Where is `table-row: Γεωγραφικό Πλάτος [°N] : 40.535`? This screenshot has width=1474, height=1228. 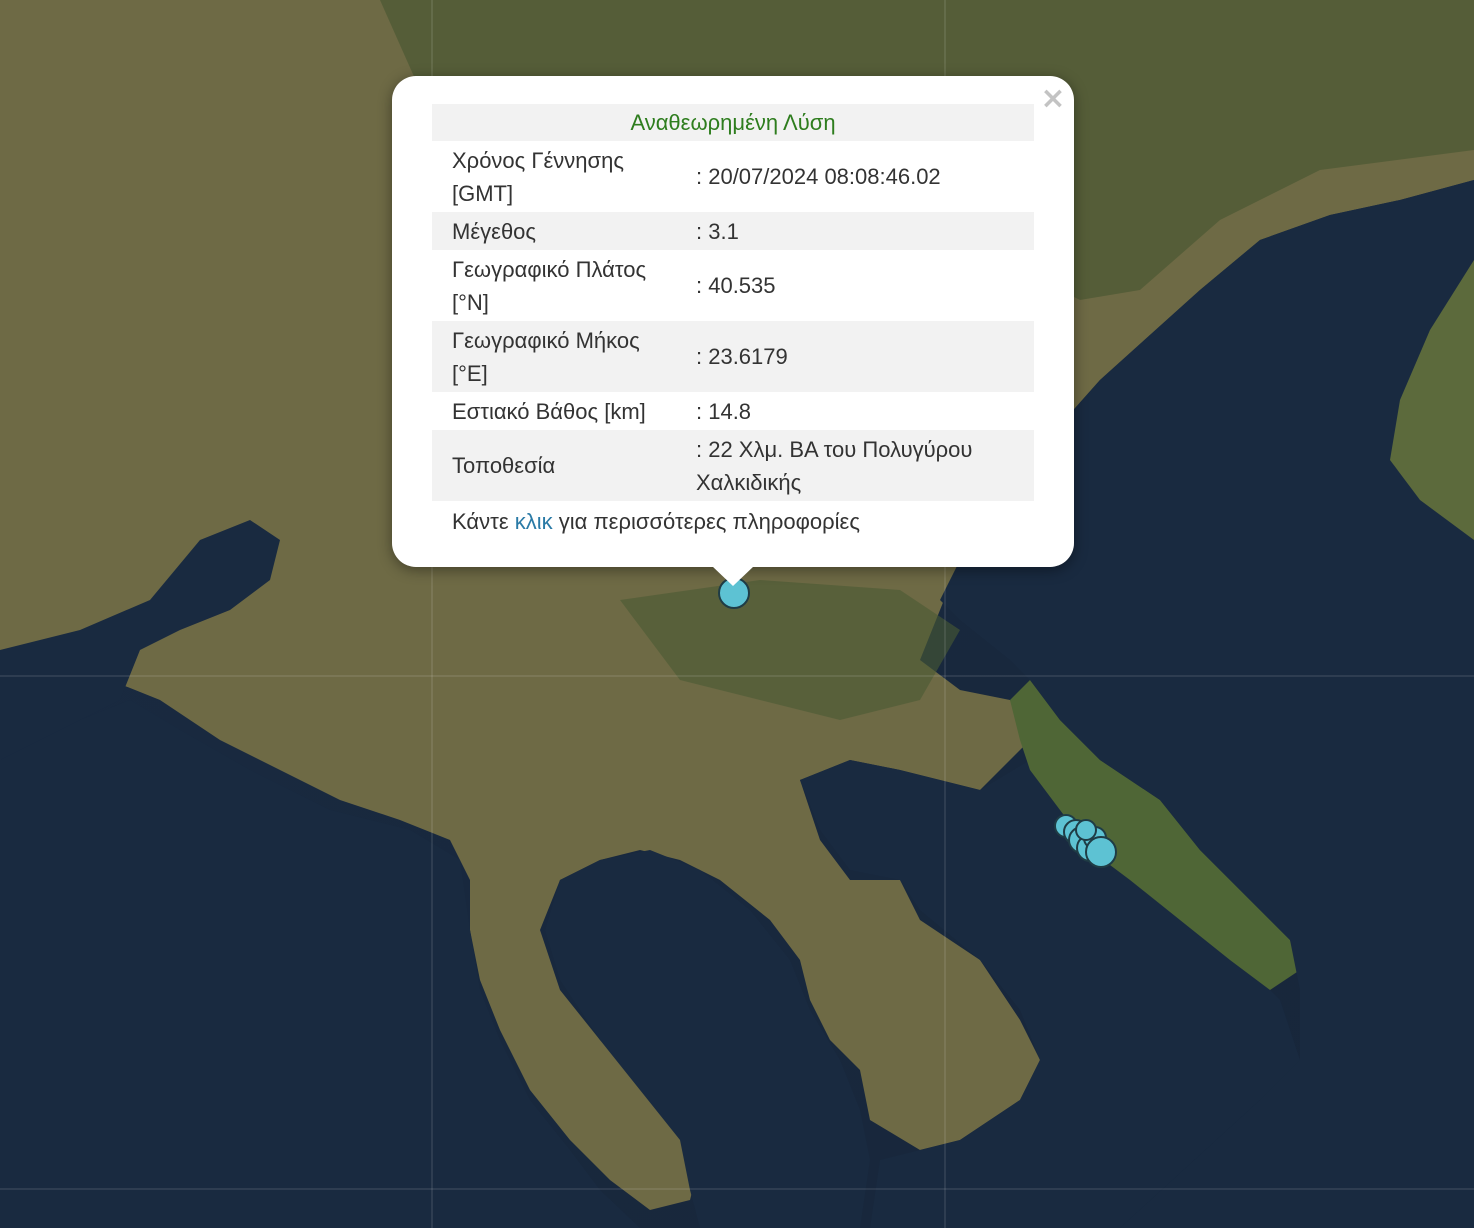
table-row: Γεωγραφικό Πλάτος [°N] : 40.535 is located at coordinates (733, 285).